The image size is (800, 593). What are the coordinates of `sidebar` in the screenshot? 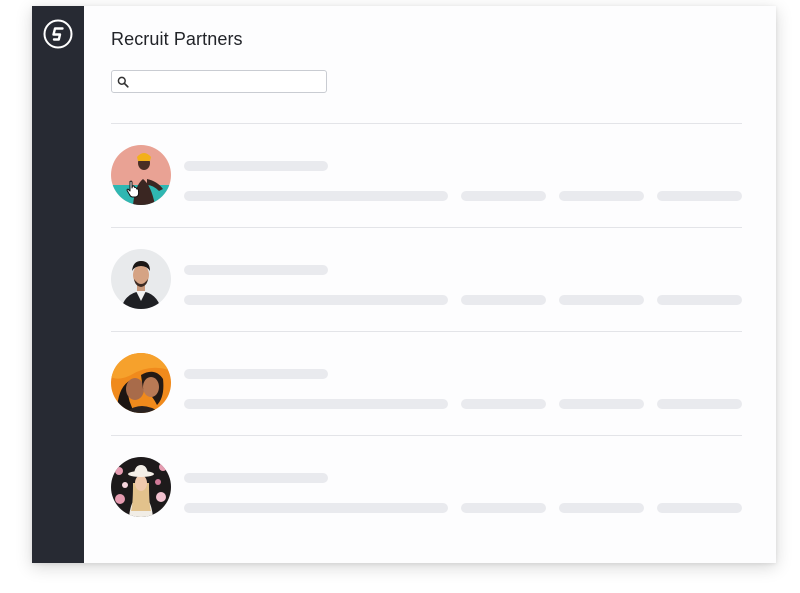 It's located at (58, 284).